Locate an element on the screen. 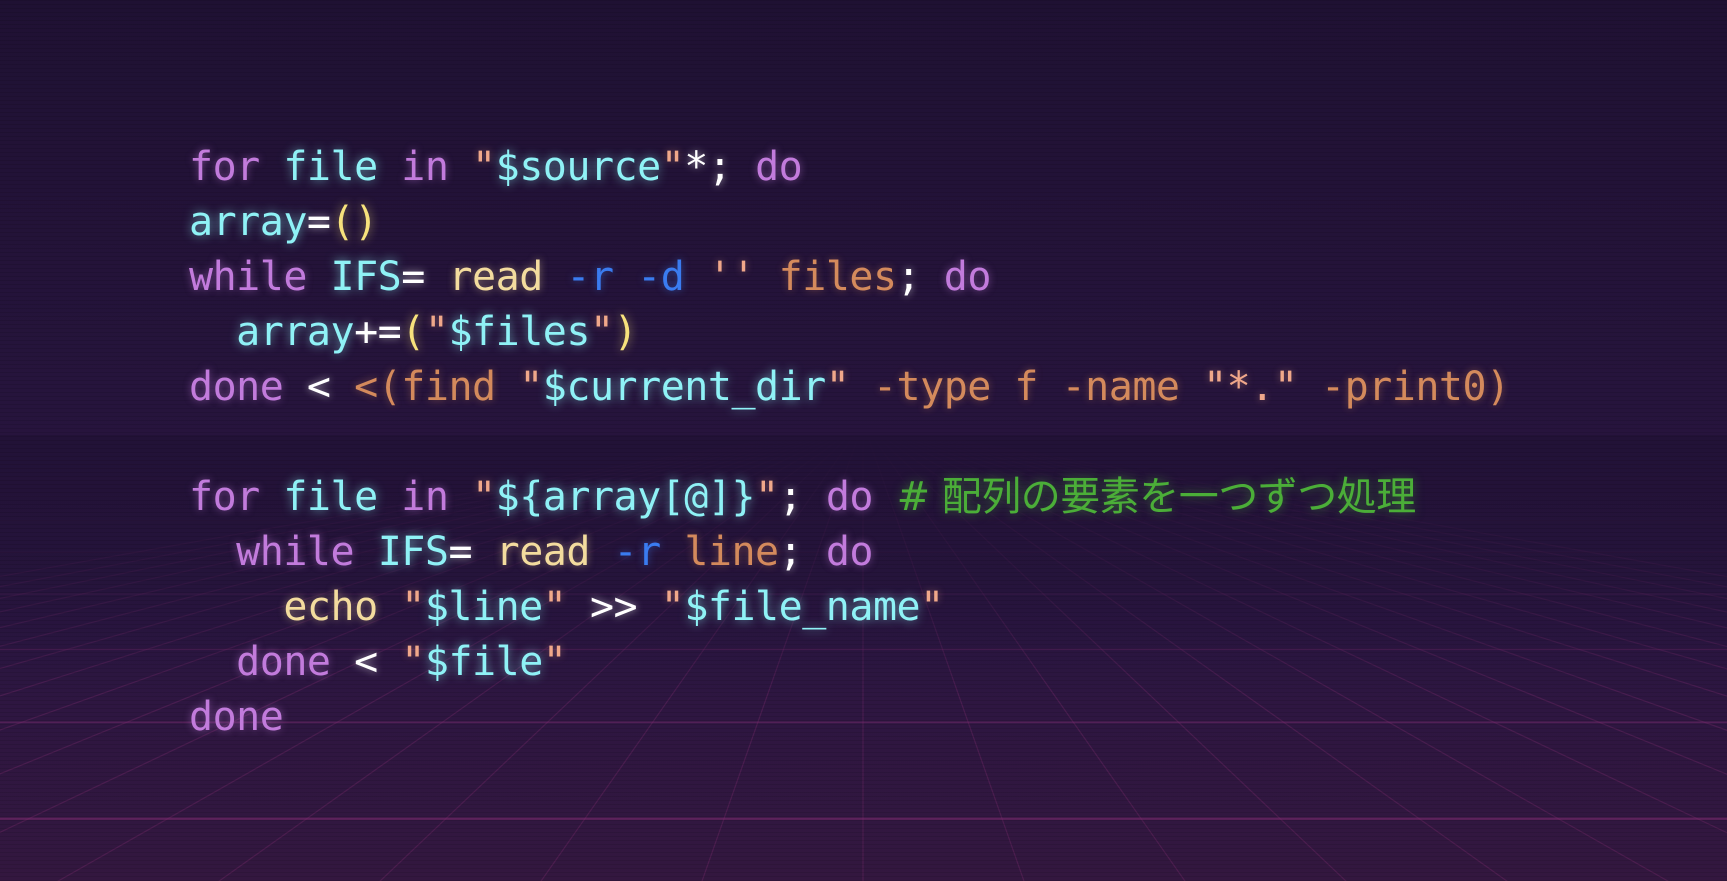 This screenshot has width=1727, height=881. code-token: -d is located at coordinates (661, 277).